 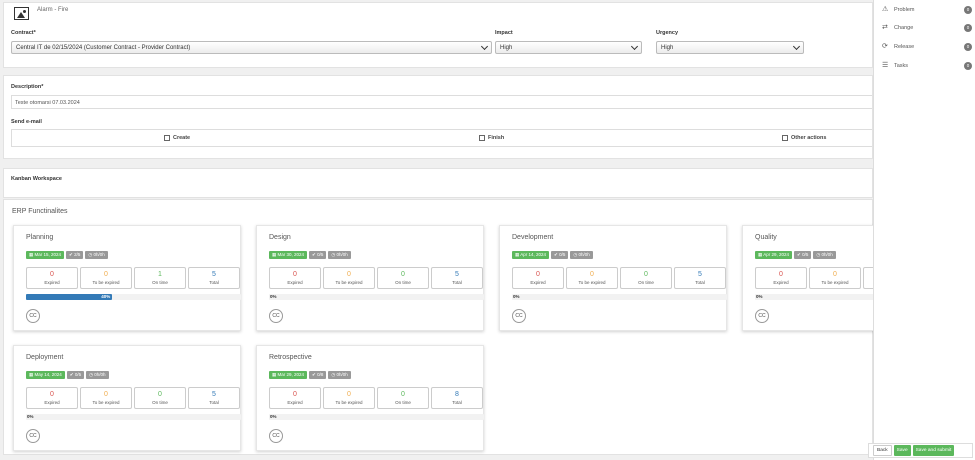 I want to click on impact-select: High, so click(x=568, y=47).